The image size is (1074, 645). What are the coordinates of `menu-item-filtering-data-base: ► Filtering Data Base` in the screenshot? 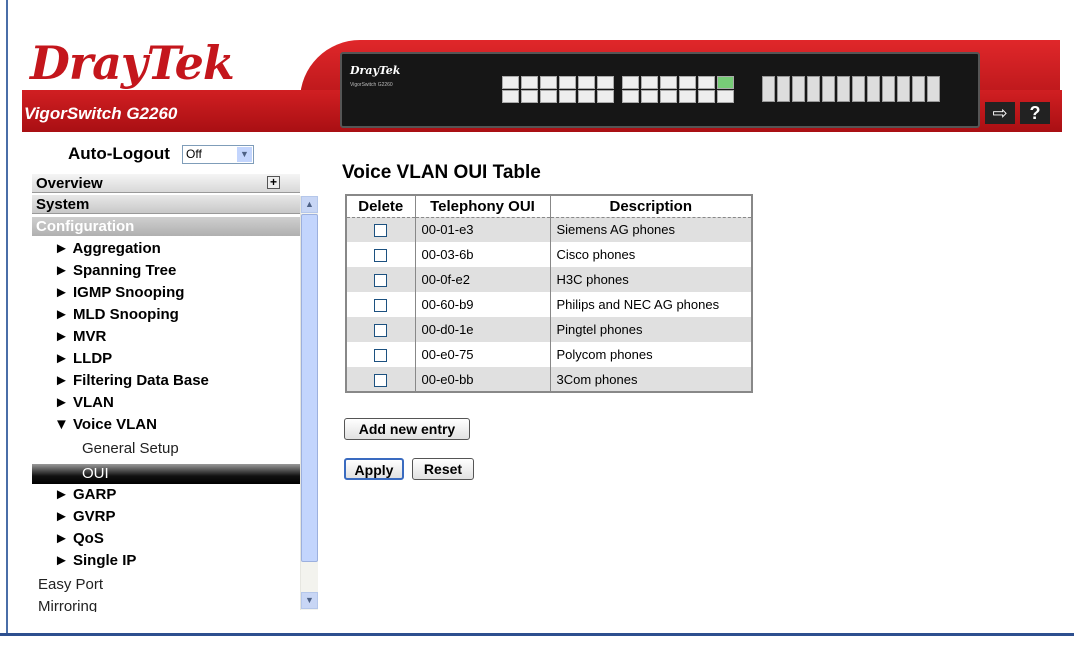 It's located at (131, 380).